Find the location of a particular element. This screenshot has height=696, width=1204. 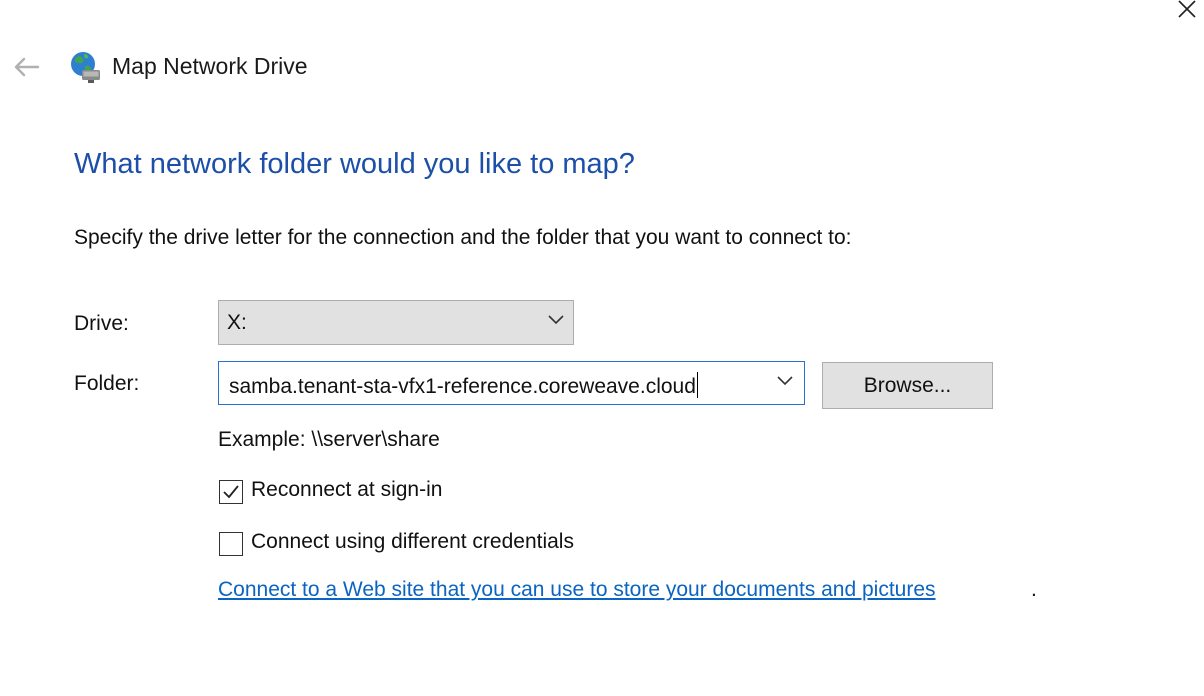

checkmark-icon is located at coordinates (231, 492).